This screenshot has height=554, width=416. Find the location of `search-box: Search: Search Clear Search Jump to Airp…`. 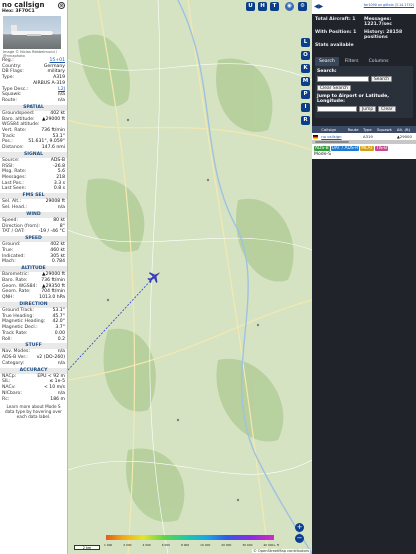

search-box: Search: Search Clear Search Jump to Airp… is located at coordinates (364, 92).